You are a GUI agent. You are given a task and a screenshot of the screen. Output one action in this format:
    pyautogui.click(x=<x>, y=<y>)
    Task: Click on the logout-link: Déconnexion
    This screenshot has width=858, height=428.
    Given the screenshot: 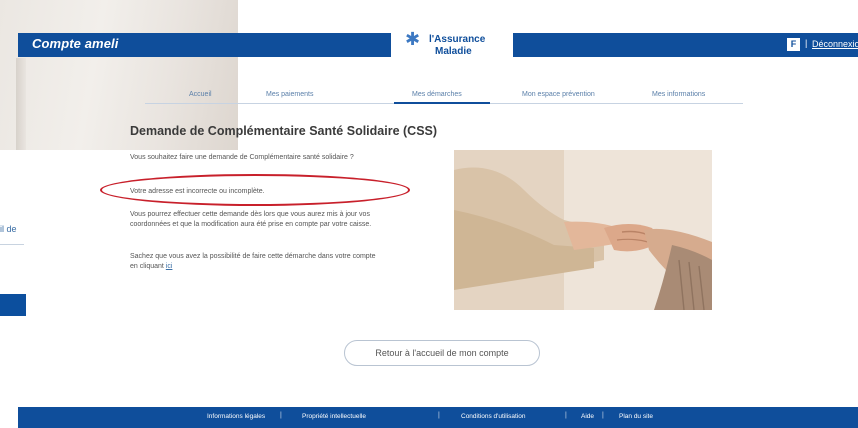 What is the action you would take?
    pyautogui.click(x=835, y=44)
    